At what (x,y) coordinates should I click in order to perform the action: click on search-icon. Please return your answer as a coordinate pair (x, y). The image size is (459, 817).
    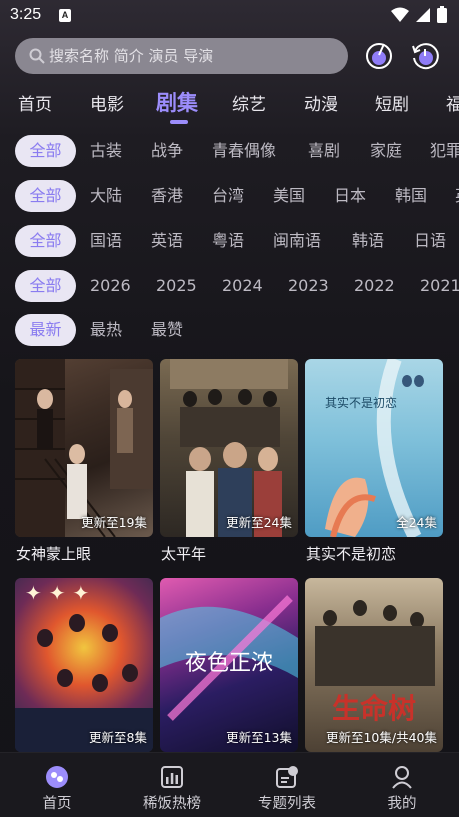
    Looking at the image, I should click on (37, 56).